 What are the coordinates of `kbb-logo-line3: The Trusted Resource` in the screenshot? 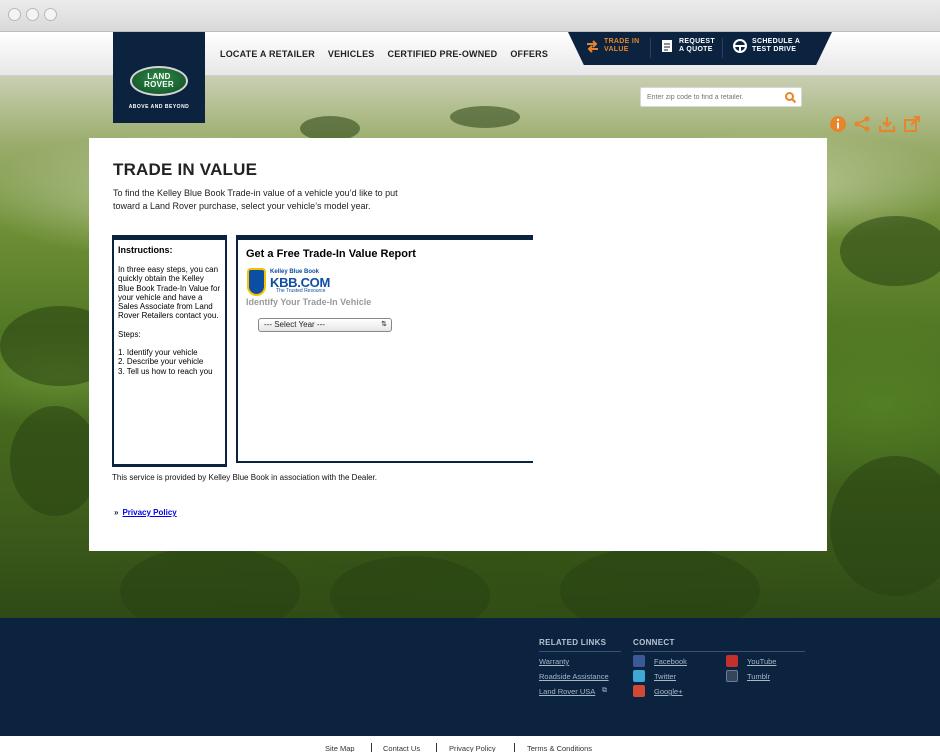 It's located at (301, 291).